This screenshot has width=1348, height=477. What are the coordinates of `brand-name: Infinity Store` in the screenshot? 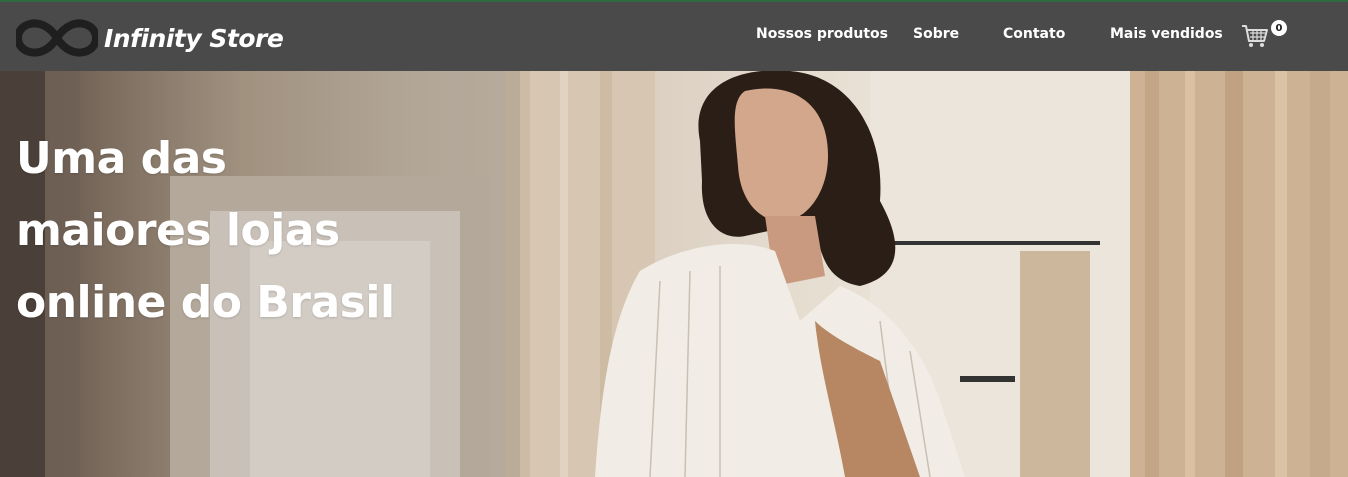 It's located at (194, 38).